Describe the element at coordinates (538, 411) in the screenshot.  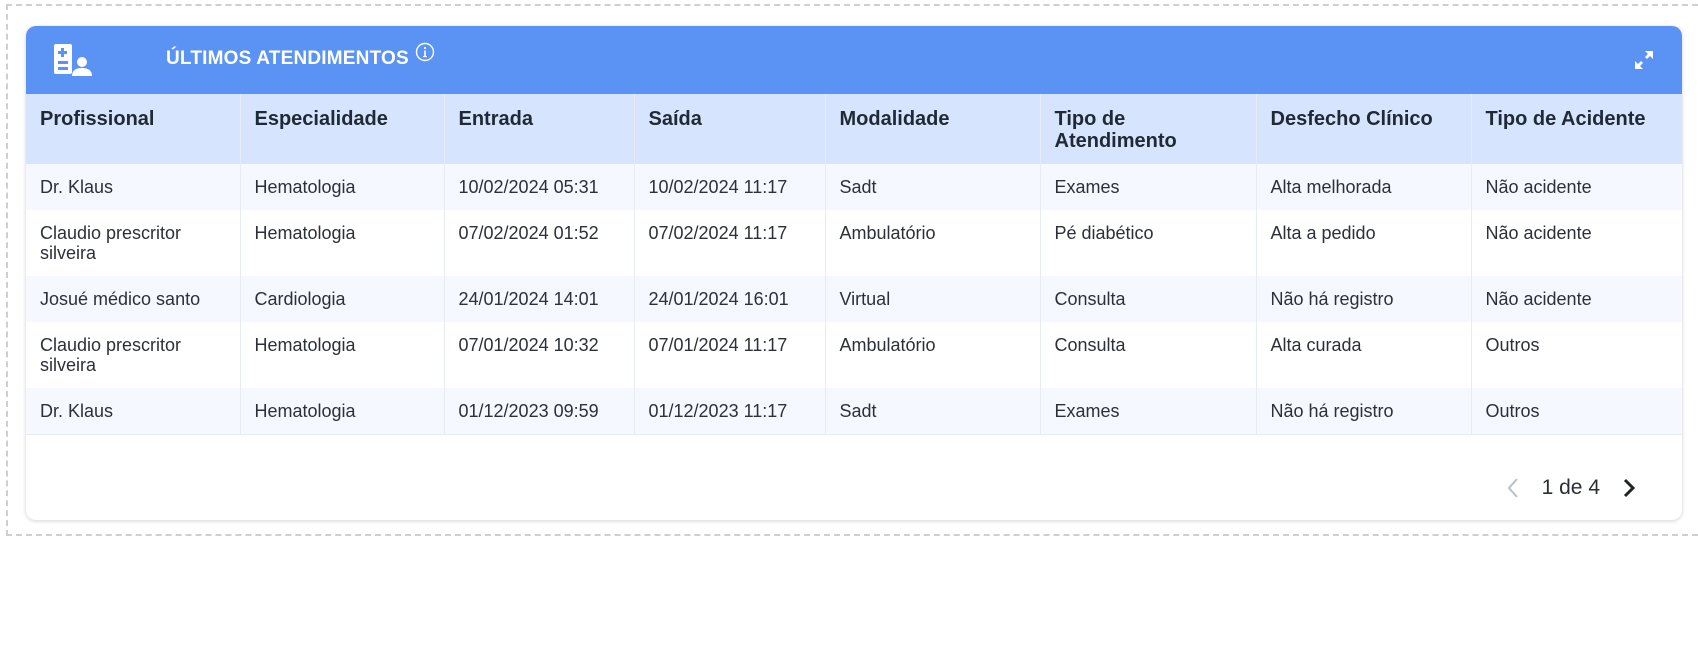
I see `cell-entrada: 01/12/2023 09:59` at that location.